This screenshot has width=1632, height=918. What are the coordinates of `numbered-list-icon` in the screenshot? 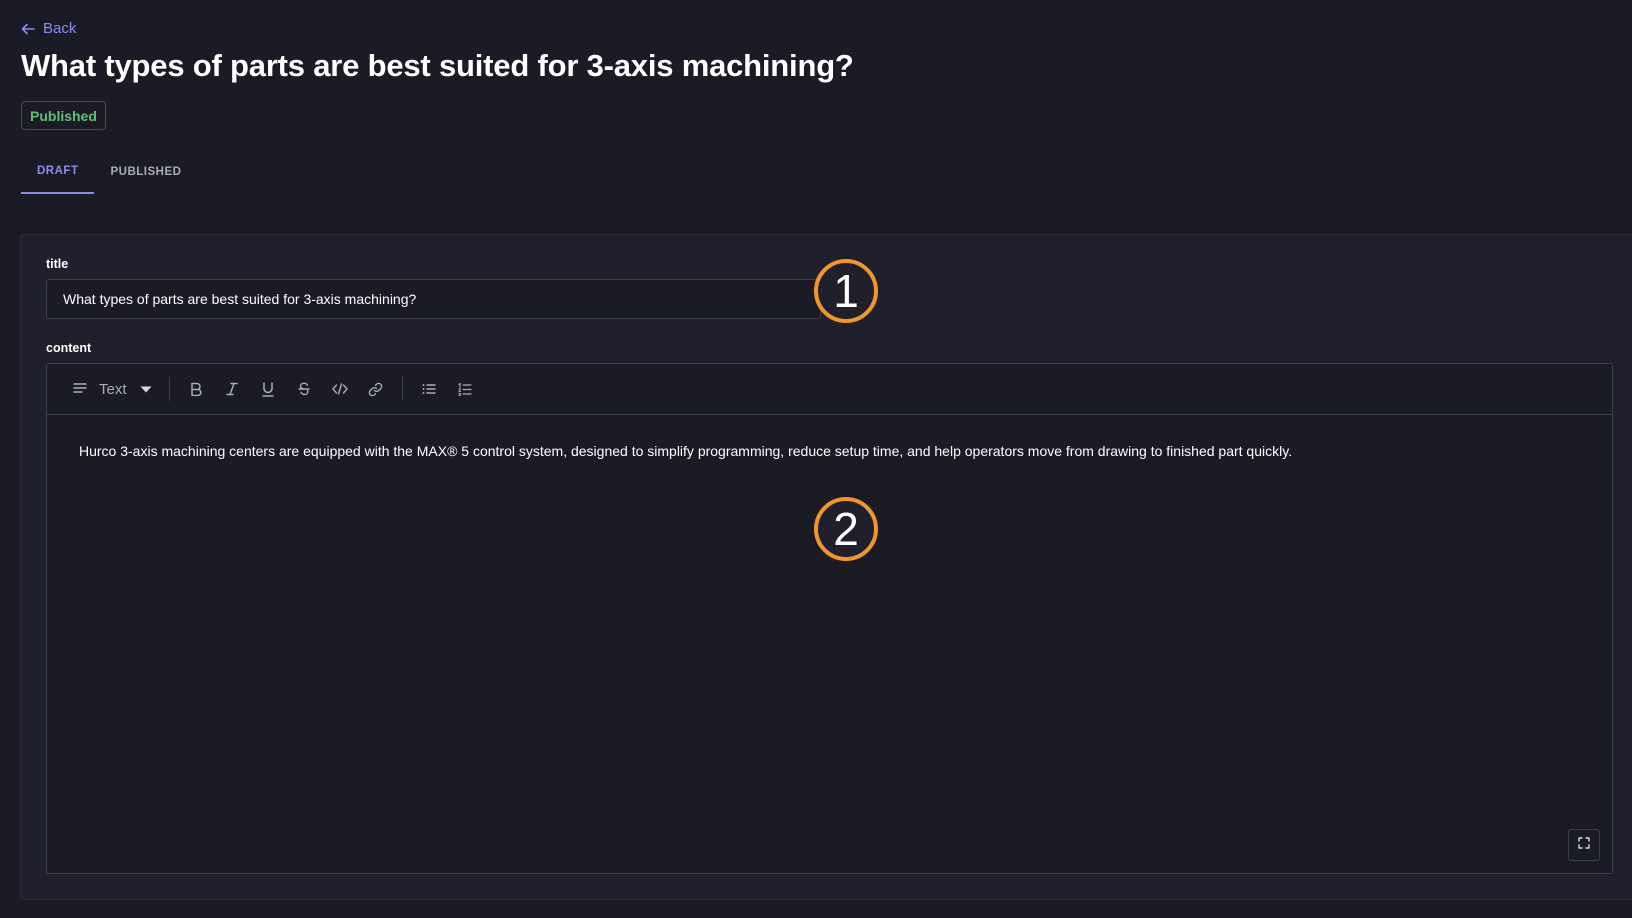 It's located at (464, 389).